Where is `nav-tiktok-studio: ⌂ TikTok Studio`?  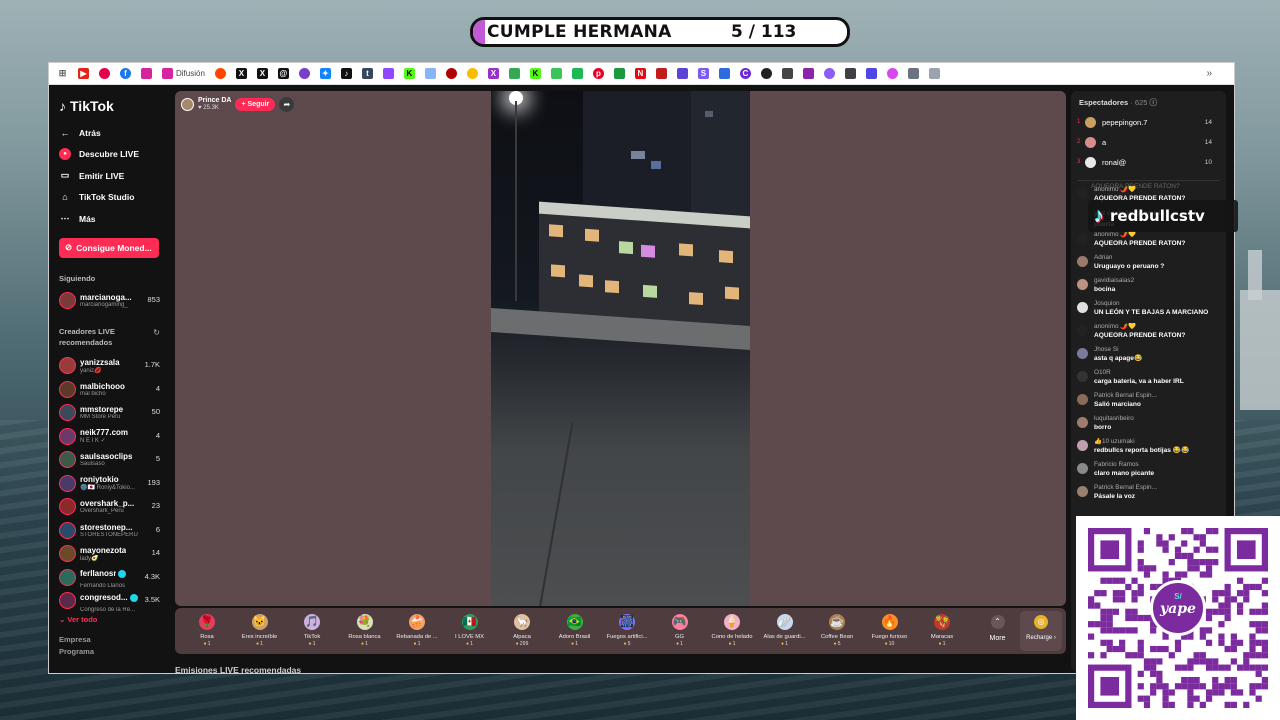 nav-tiktok-studio: ⌂ TikTok Studio is located at coordinates (116, 198).